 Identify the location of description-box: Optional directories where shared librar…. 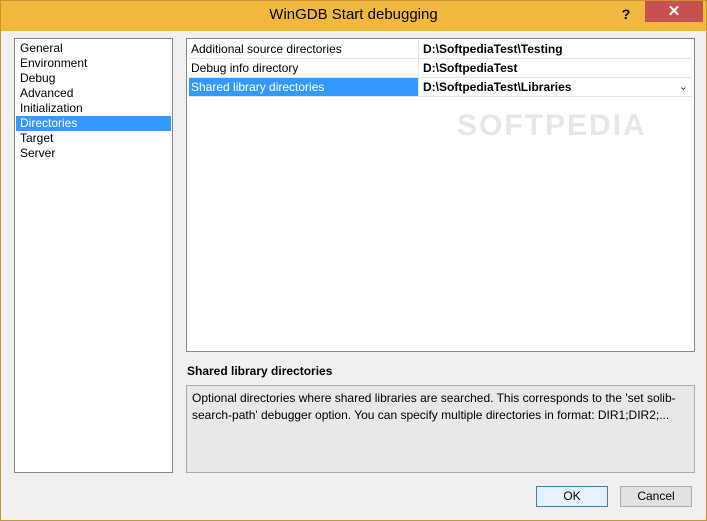
(440, 429).